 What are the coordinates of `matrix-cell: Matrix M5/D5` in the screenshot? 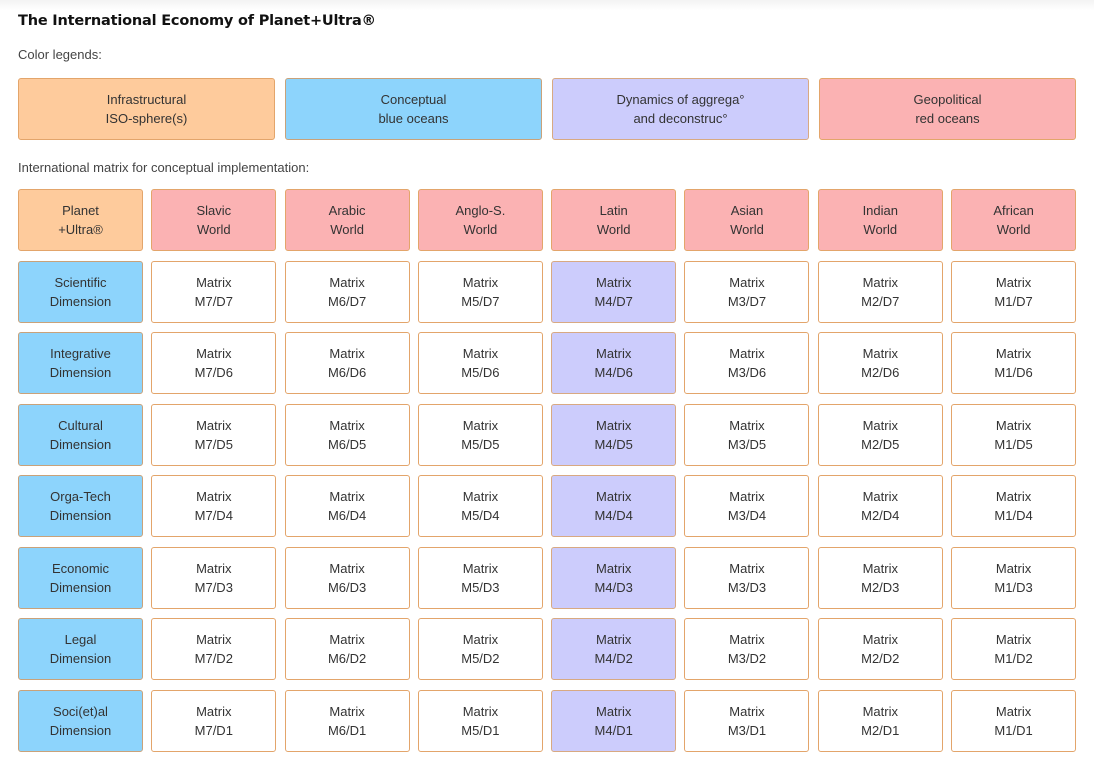 It's located at (480, 434).